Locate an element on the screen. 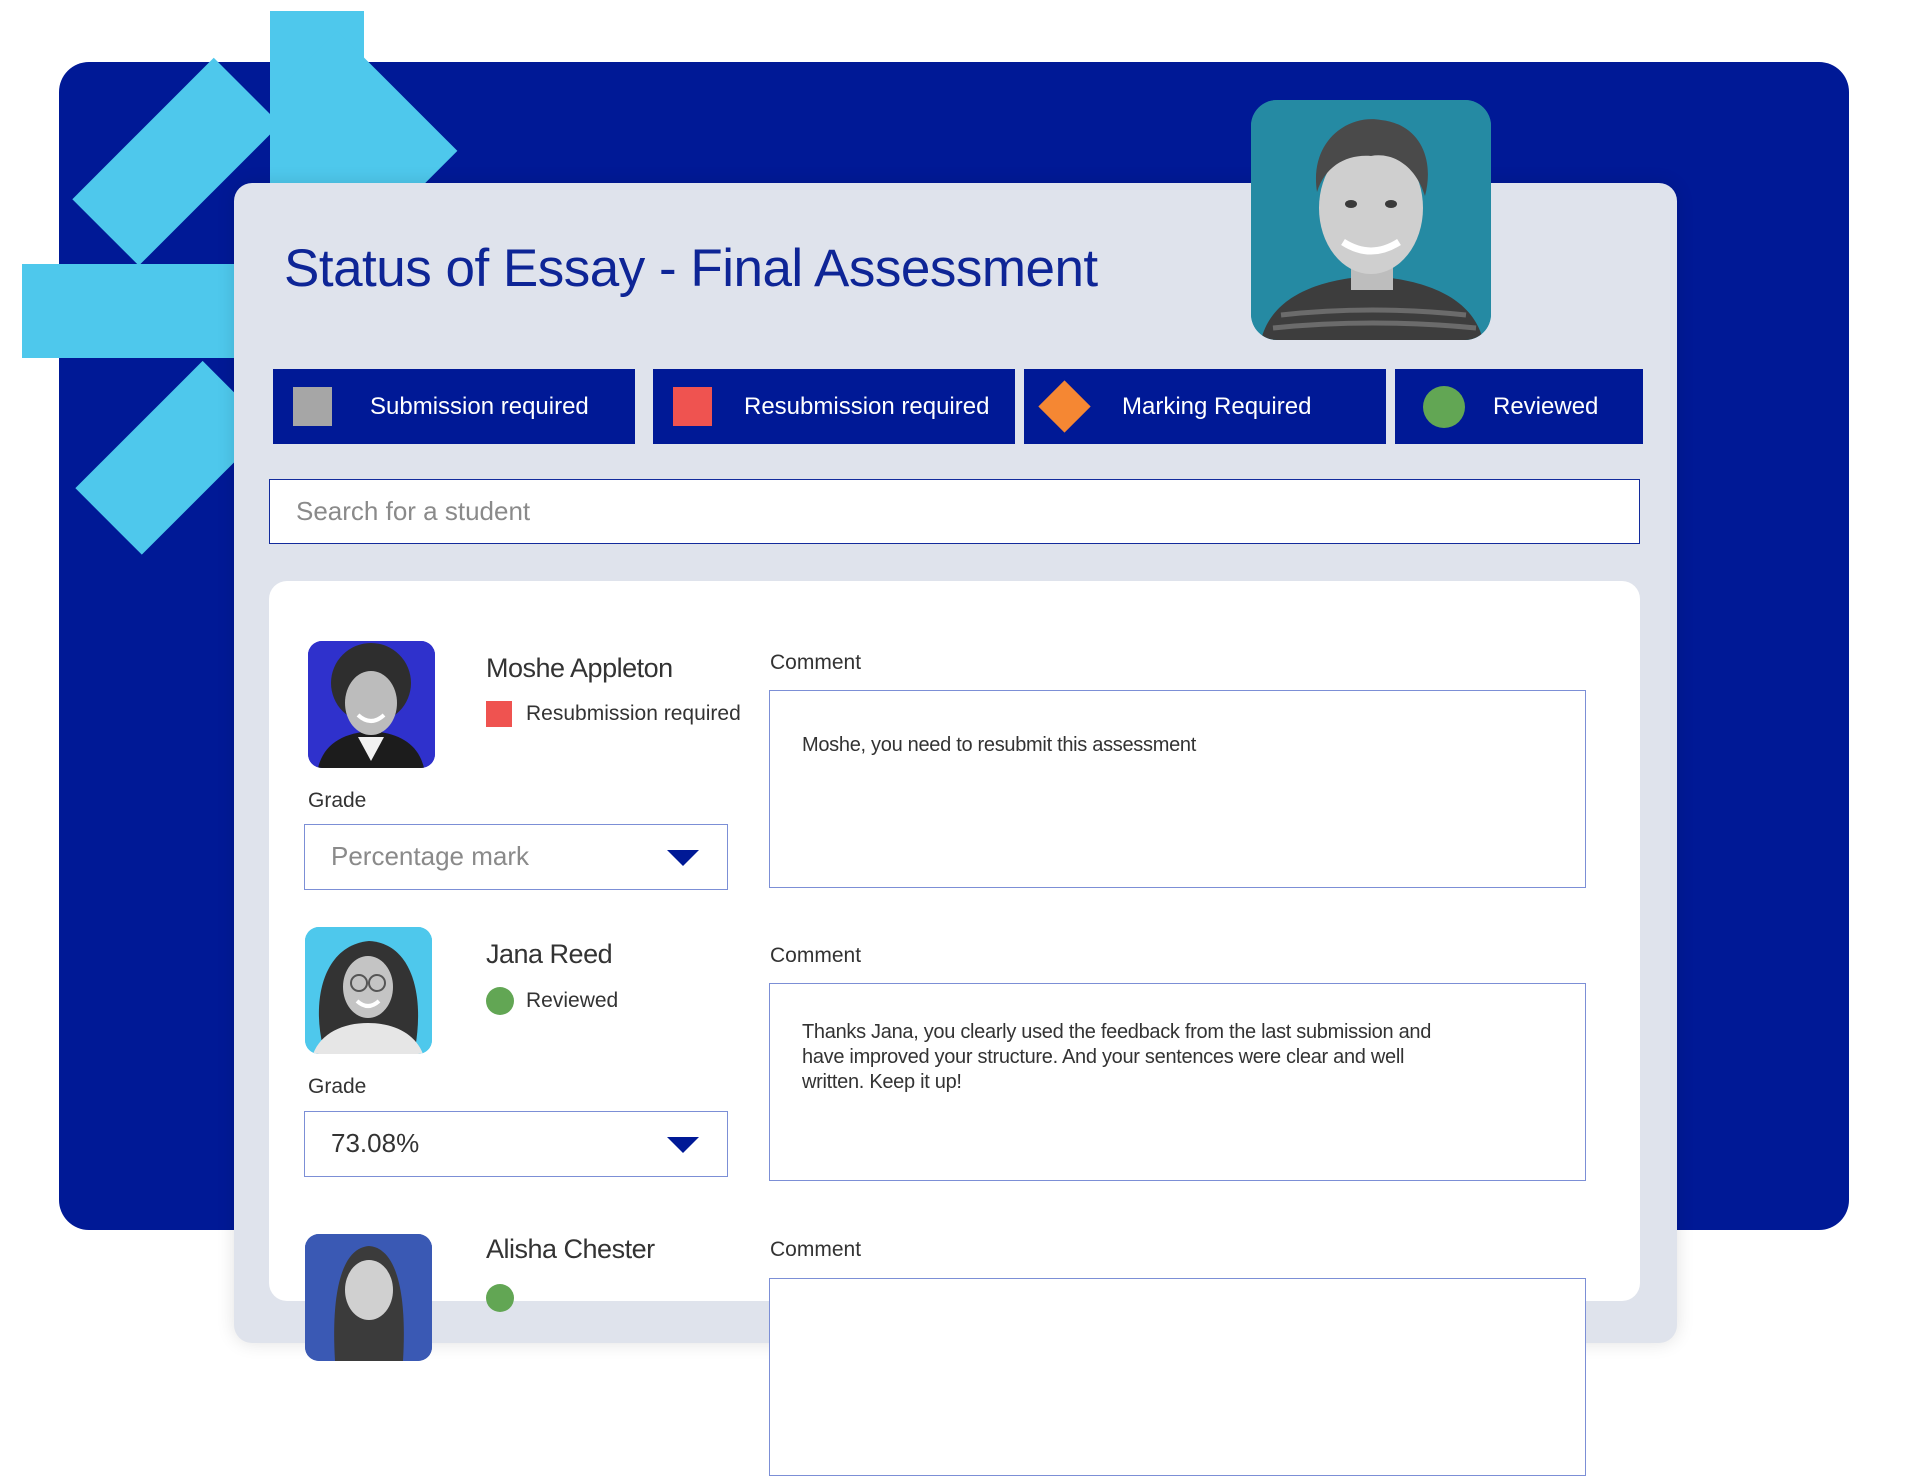 This screenshot has height=1476, width=1905. legend-submission-required: Submission required is located at coordinates (454, 406).